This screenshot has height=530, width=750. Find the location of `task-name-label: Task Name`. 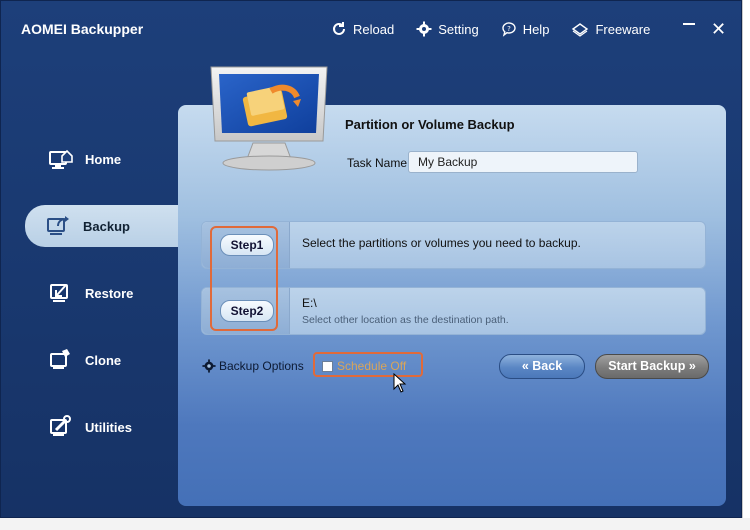

task-name-label: Task Name is located at coordinates (377, 163).